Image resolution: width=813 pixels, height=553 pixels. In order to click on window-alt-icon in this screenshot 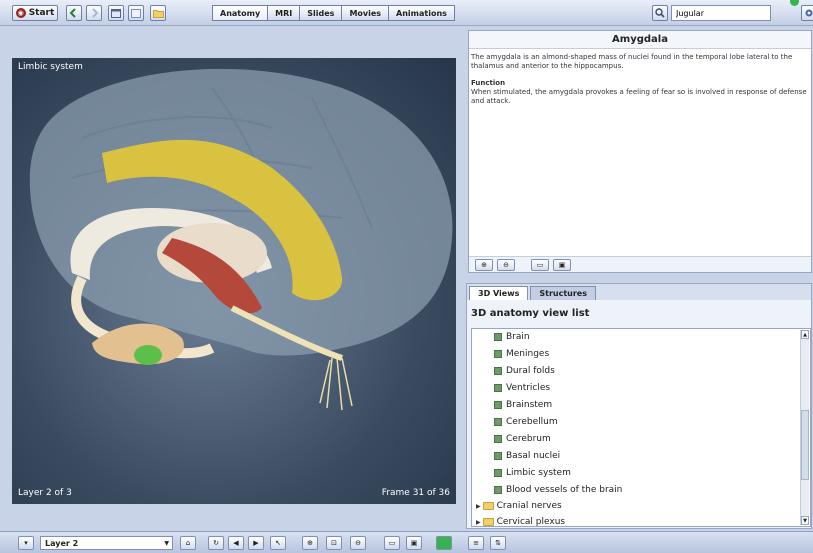, I will do `click(136, 13)`.